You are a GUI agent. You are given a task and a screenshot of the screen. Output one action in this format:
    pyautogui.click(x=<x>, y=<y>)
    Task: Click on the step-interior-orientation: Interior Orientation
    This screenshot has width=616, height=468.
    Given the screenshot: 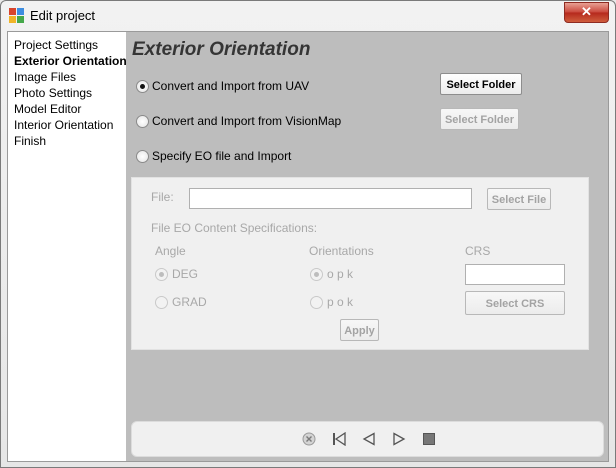 What is the action you would take?
    pyautogui.click(x=63, y=125)
    